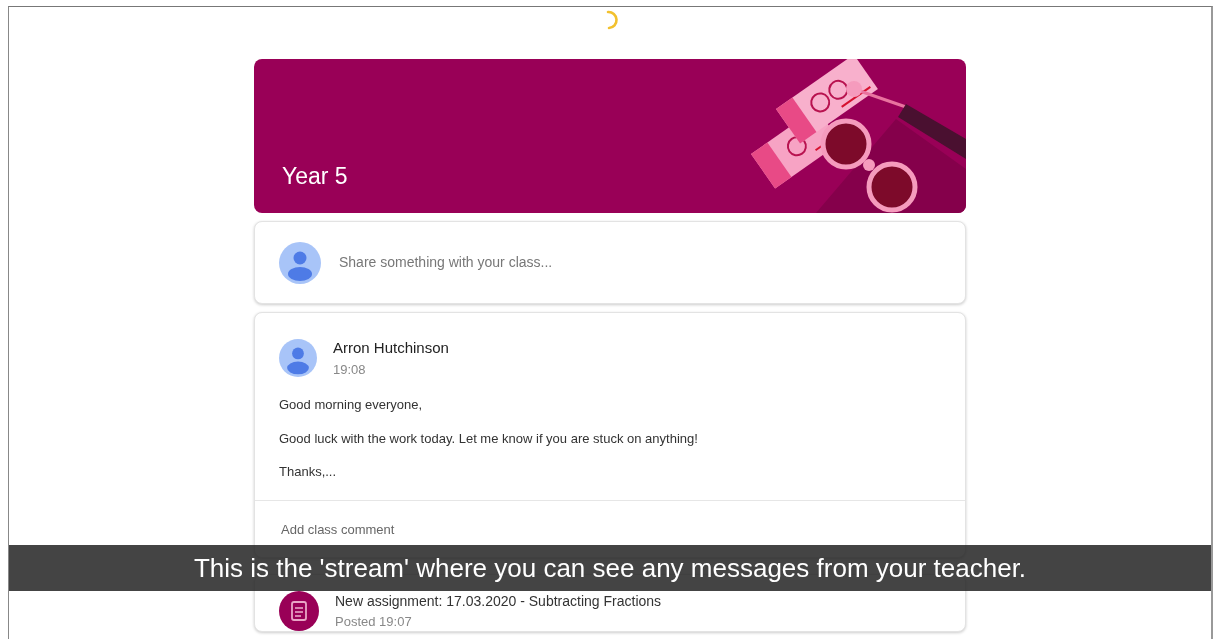 This screenshot has width=1219, height=639. What do you see at coordinates (344, 529) in the screenshot?
I see `comment-field: Add class comment` at bounding box center [344, 529].